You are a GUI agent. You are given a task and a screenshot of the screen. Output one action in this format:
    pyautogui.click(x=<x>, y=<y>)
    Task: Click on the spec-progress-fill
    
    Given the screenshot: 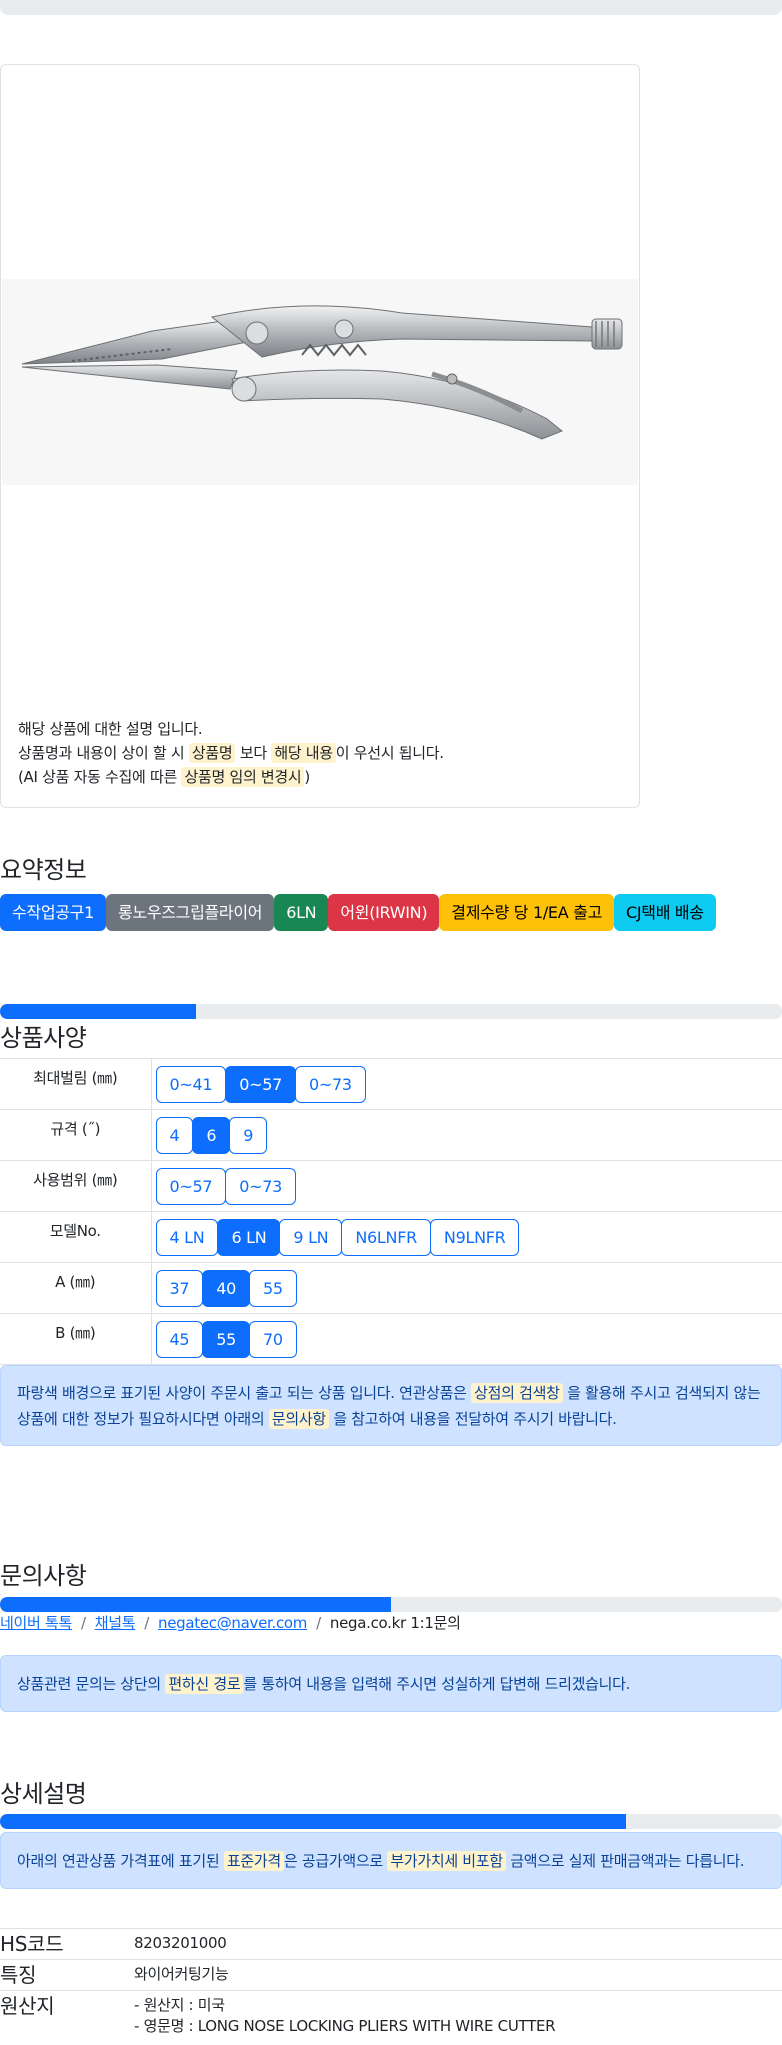 What is the action you would take?
    pyautogui.click(x=98, y=1011)
    